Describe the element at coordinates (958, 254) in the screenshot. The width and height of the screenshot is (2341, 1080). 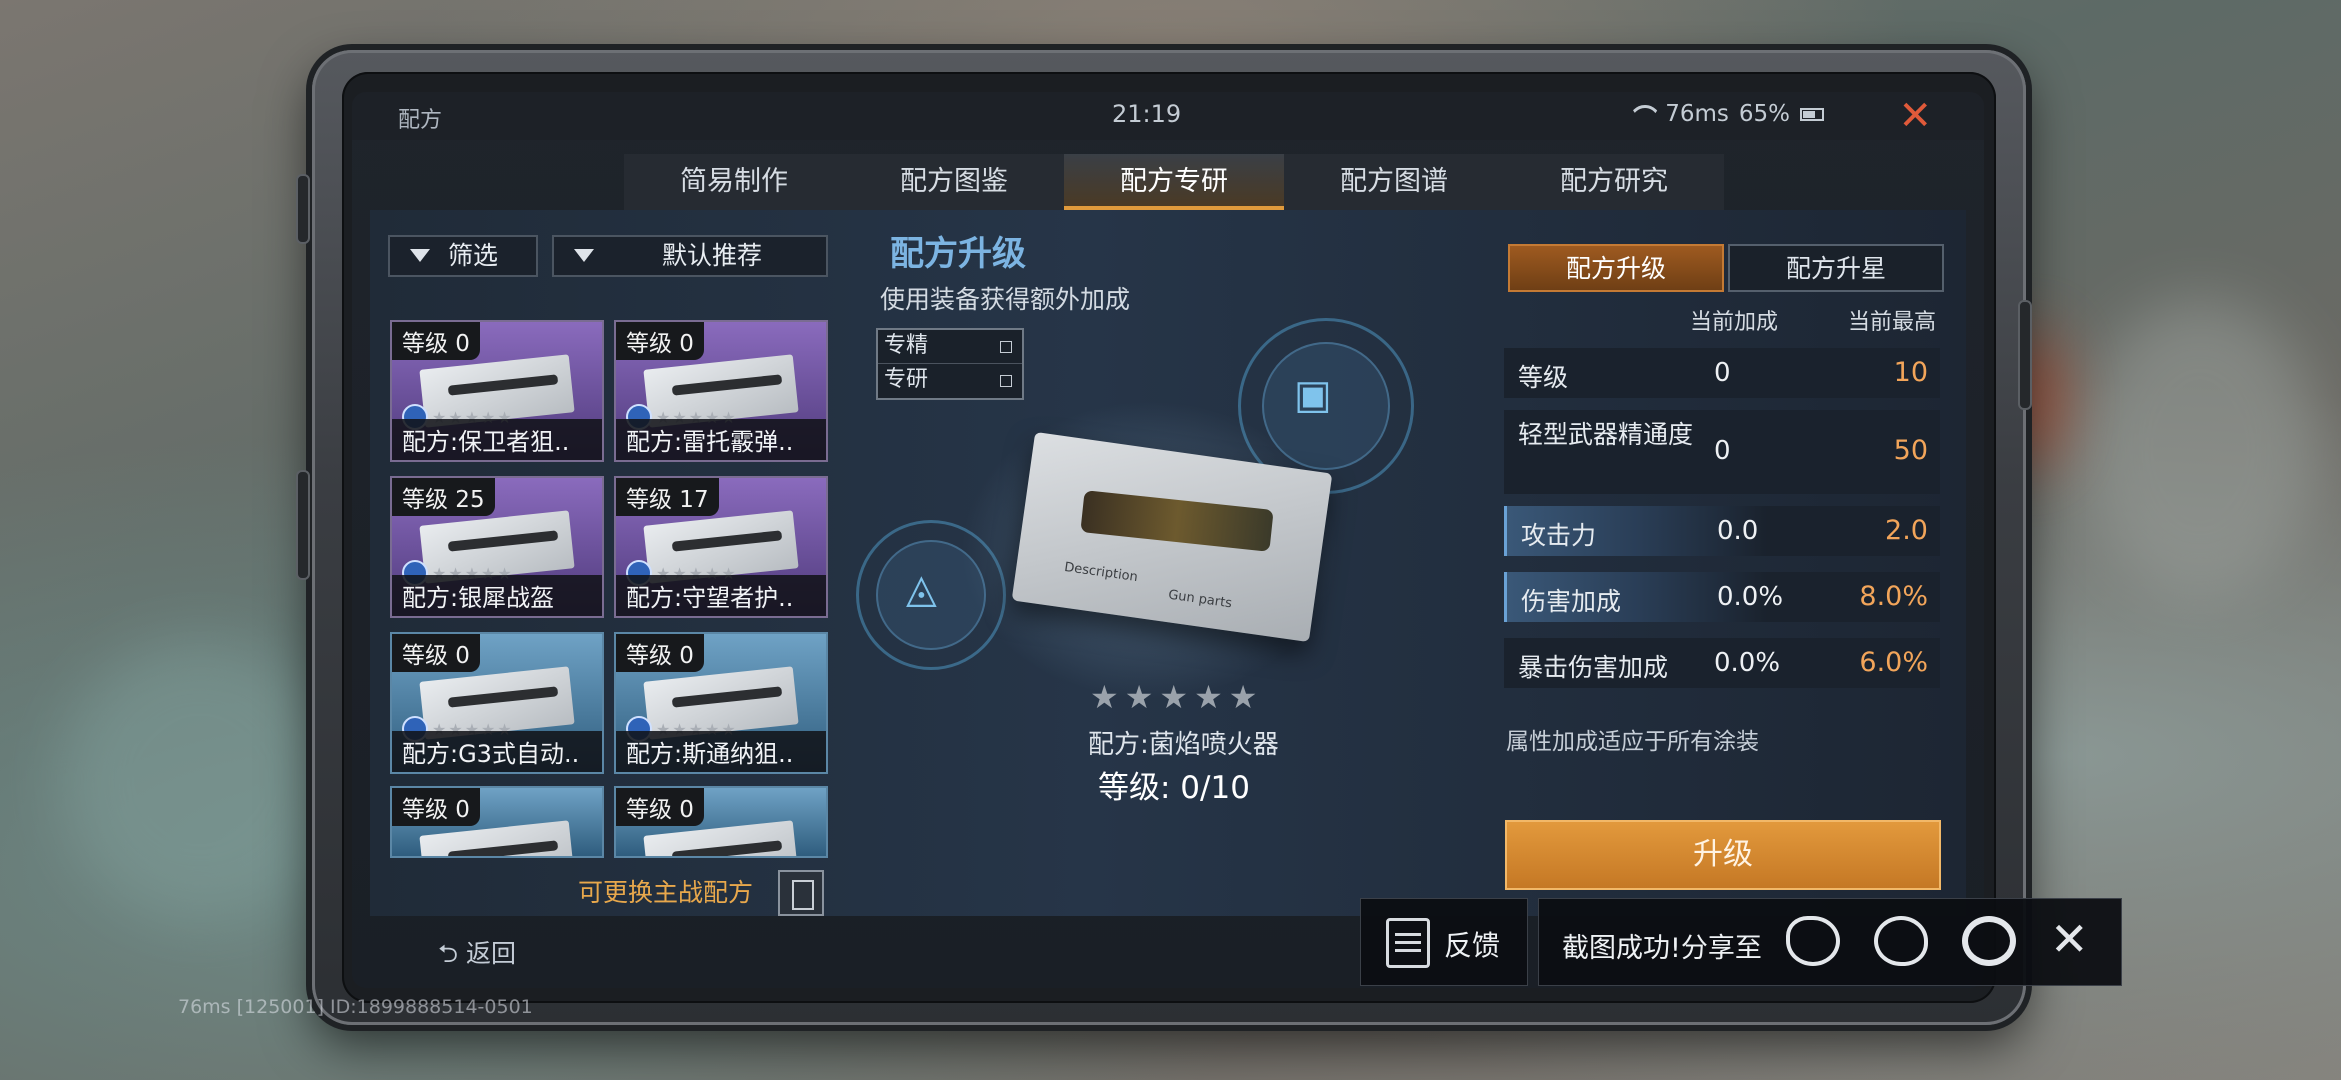
I see `section-title: 配方升级` at that location.